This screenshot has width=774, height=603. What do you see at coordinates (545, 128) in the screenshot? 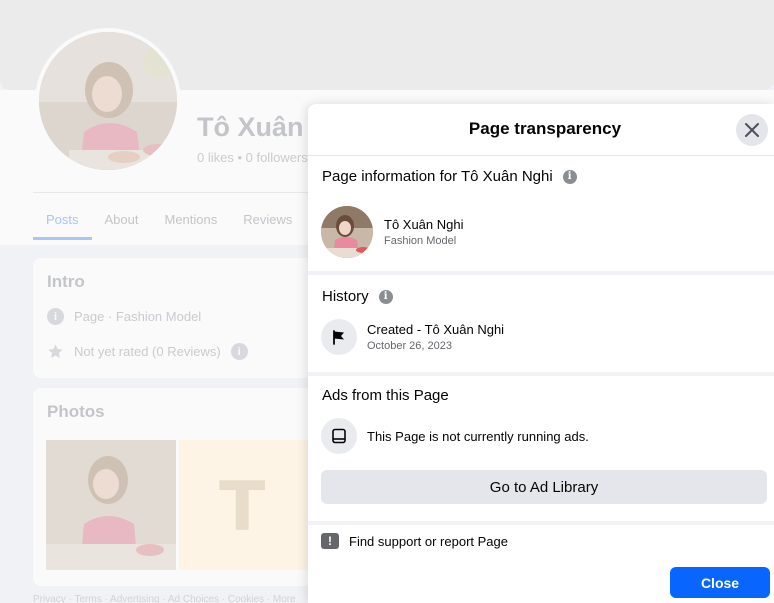
I see `dialog-title: Page transparency` at bounding box center [545, 128].